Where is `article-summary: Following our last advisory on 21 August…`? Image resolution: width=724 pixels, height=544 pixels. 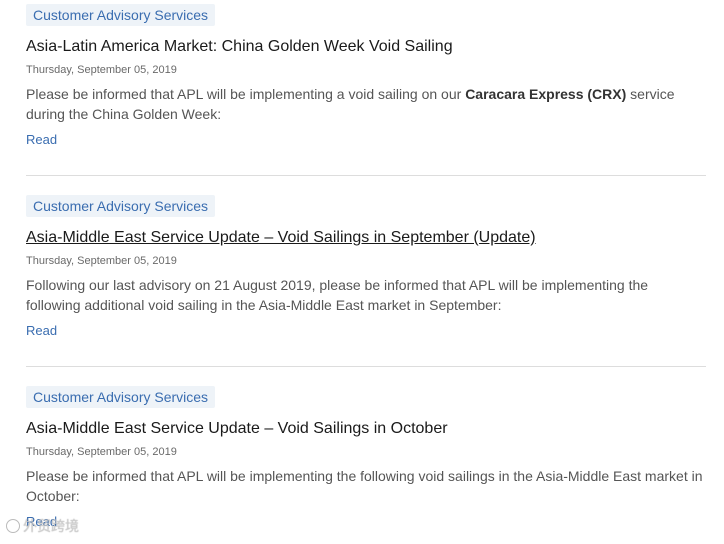
article-summary: Following our last advisory on 21 August… is located at coordinates (337, 295).